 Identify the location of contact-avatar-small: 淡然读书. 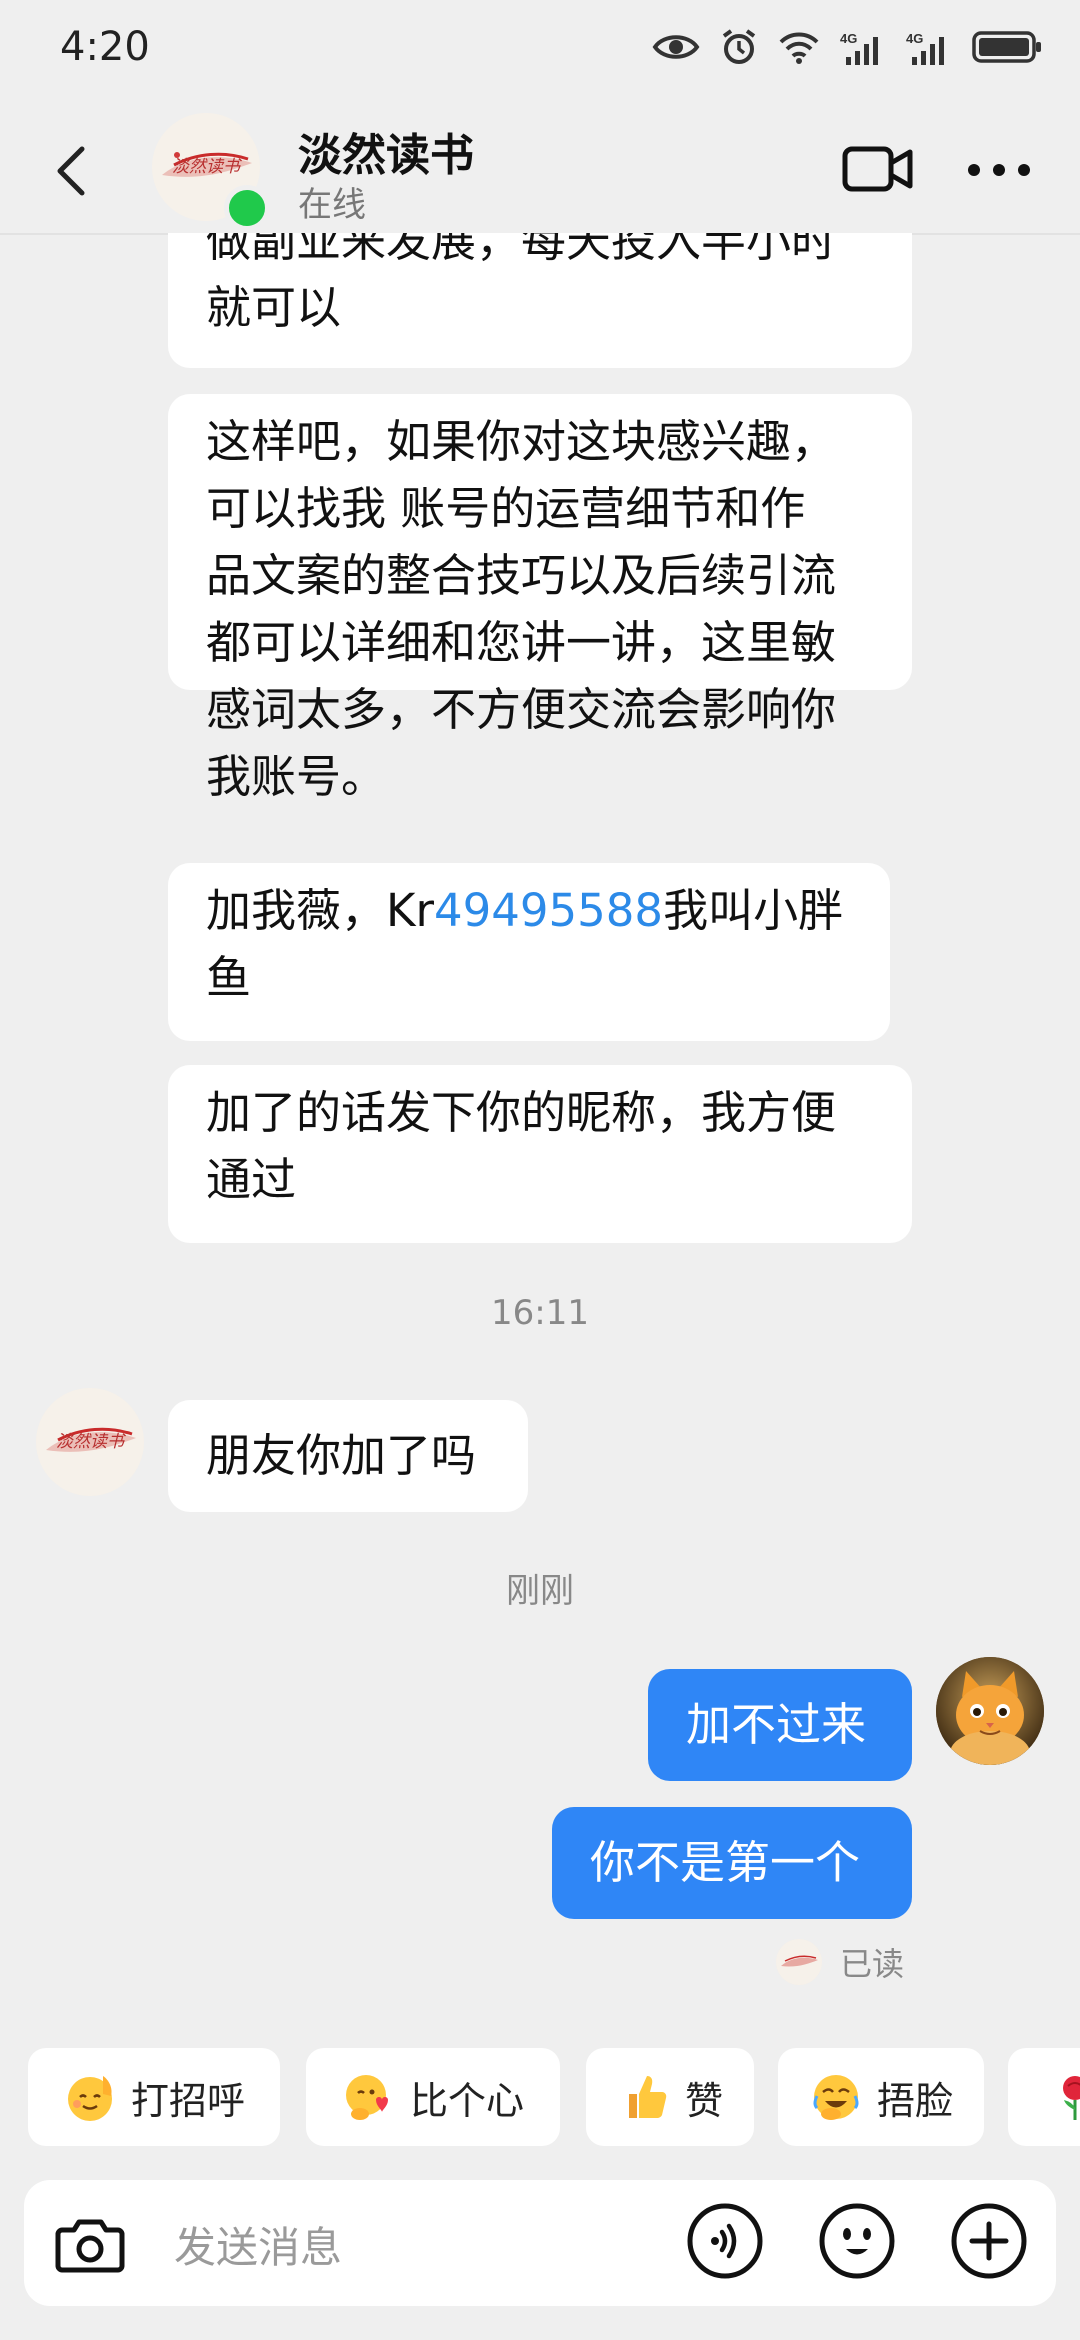
(90, 1442).